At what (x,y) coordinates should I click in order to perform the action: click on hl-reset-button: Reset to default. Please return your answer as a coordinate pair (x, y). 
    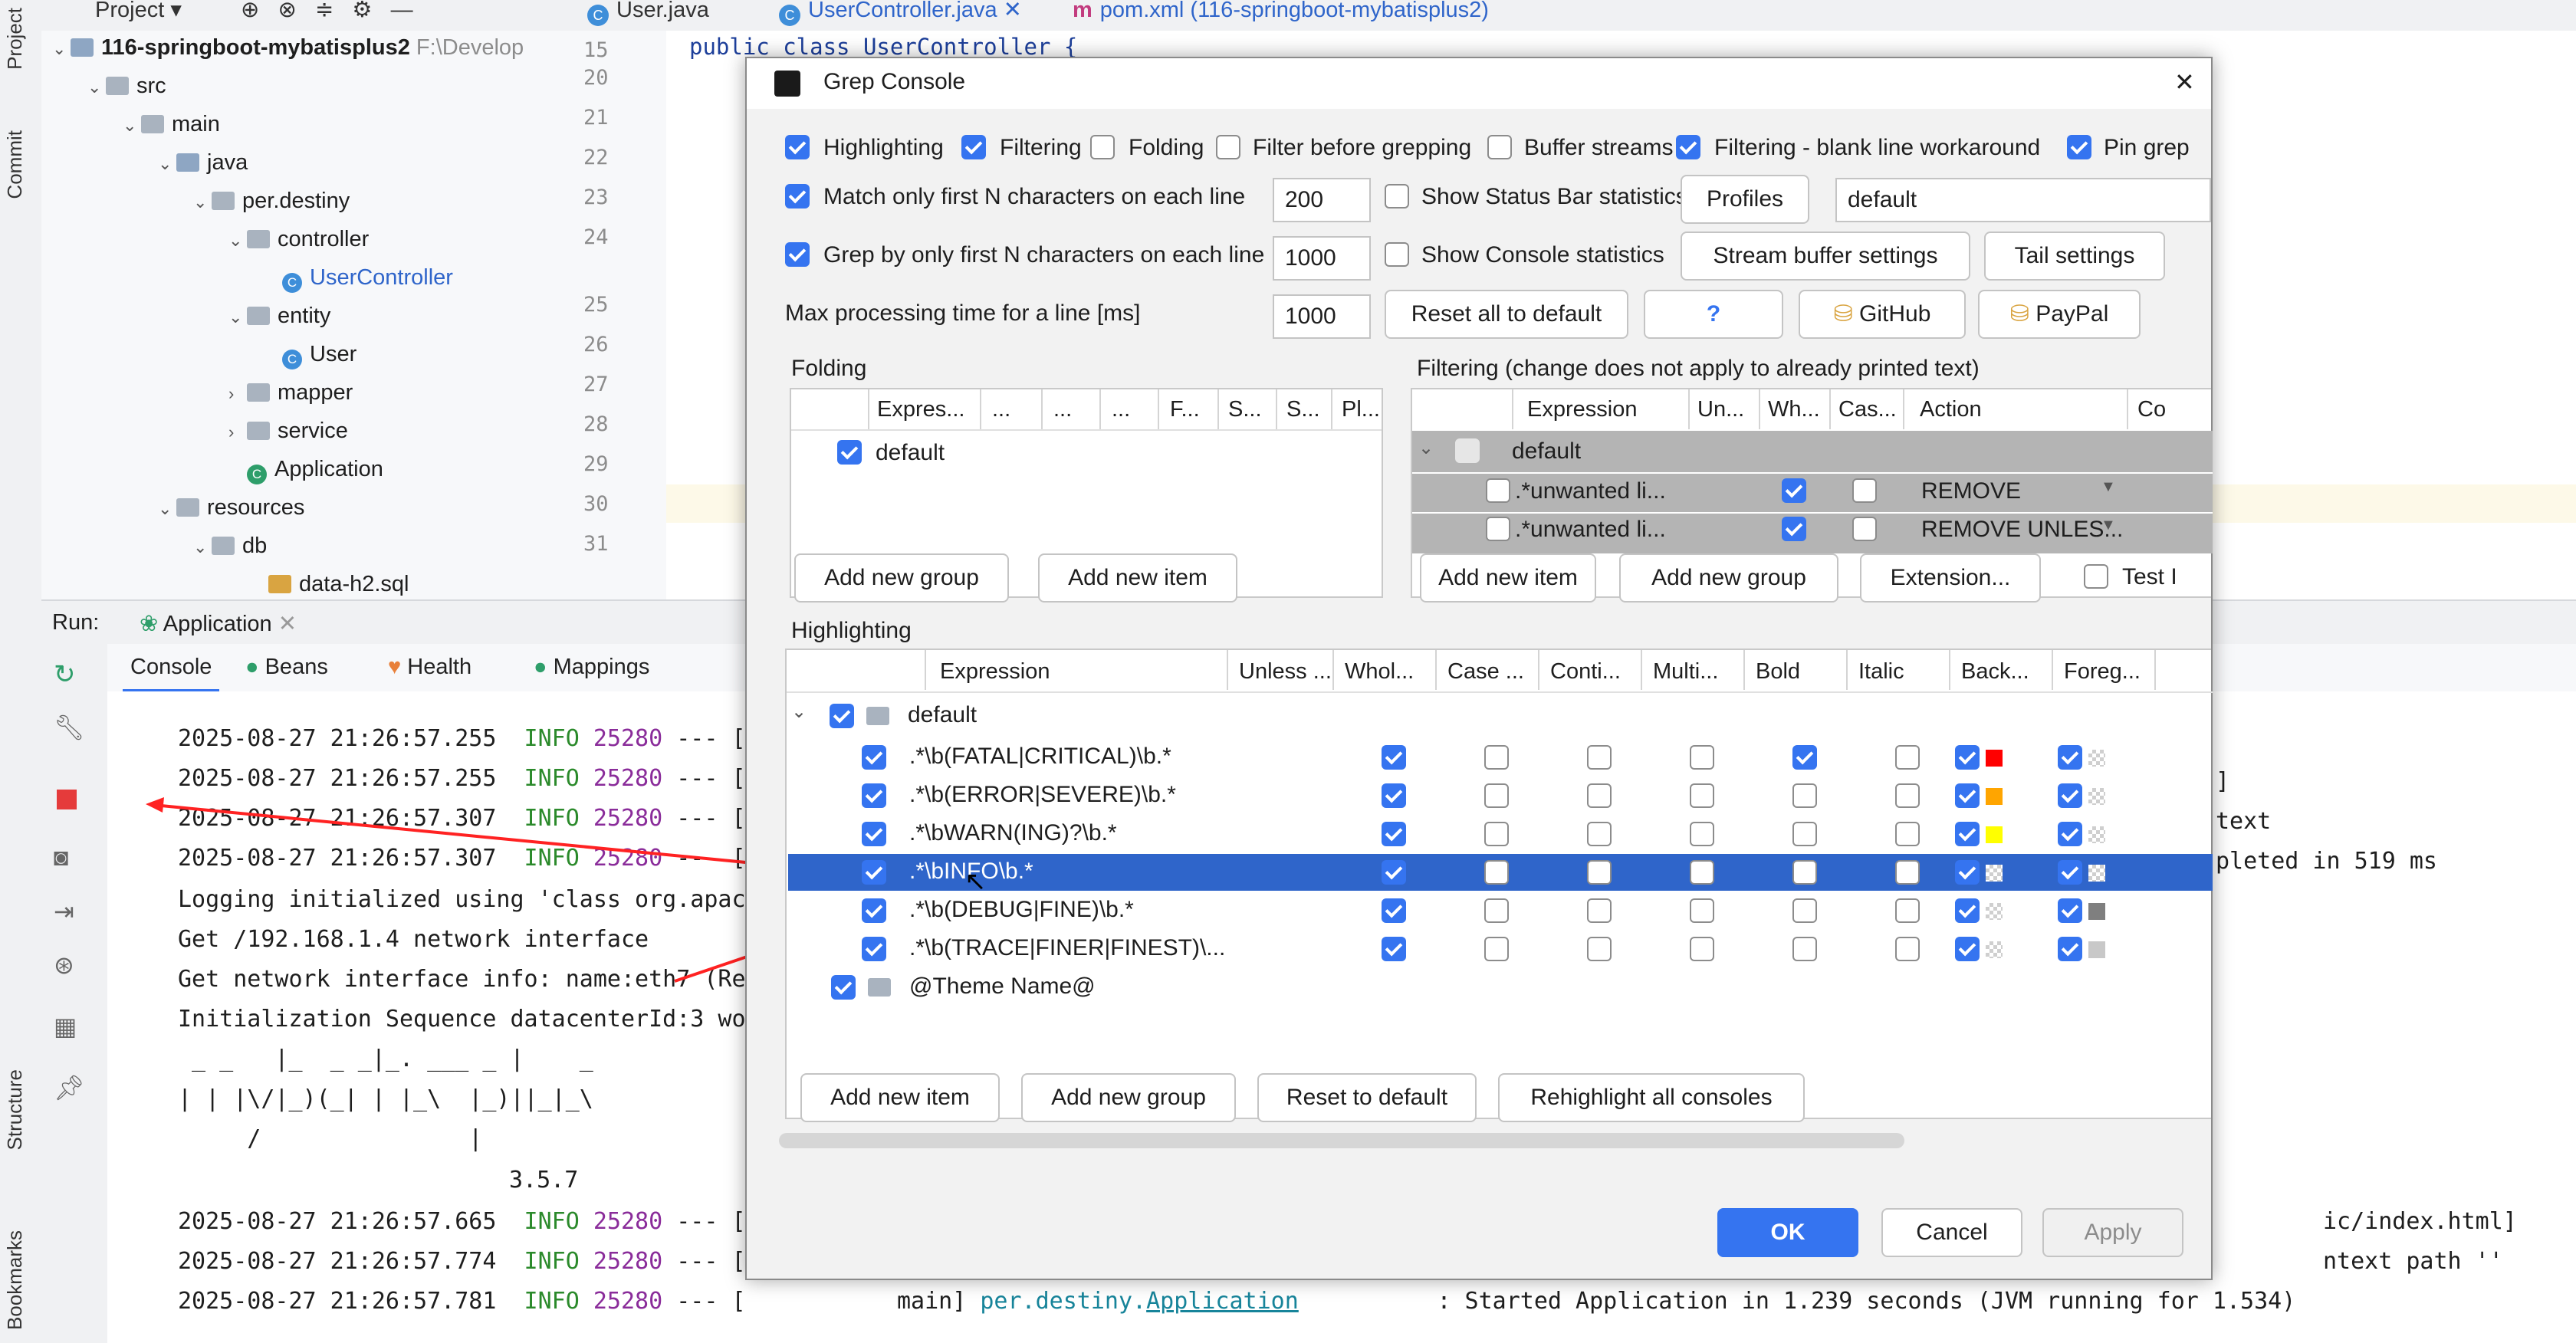
    Looking at the image, I should click on (1367, 1098).